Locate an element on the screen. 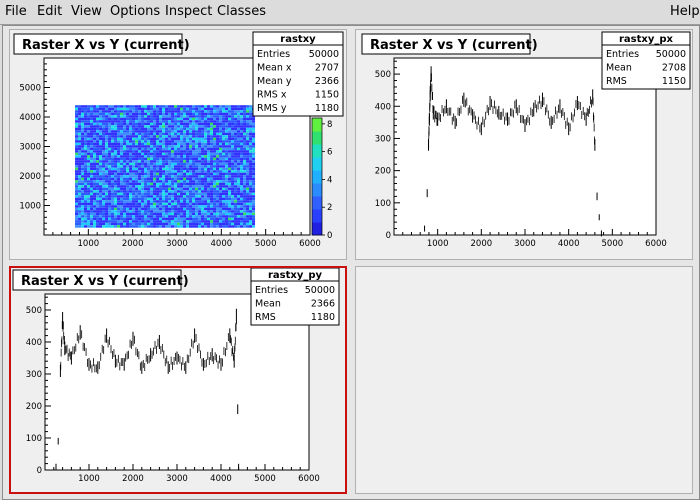 The width and height of the screenshot is (700, 500). menu-file: File is located at coordinates (16, 11).